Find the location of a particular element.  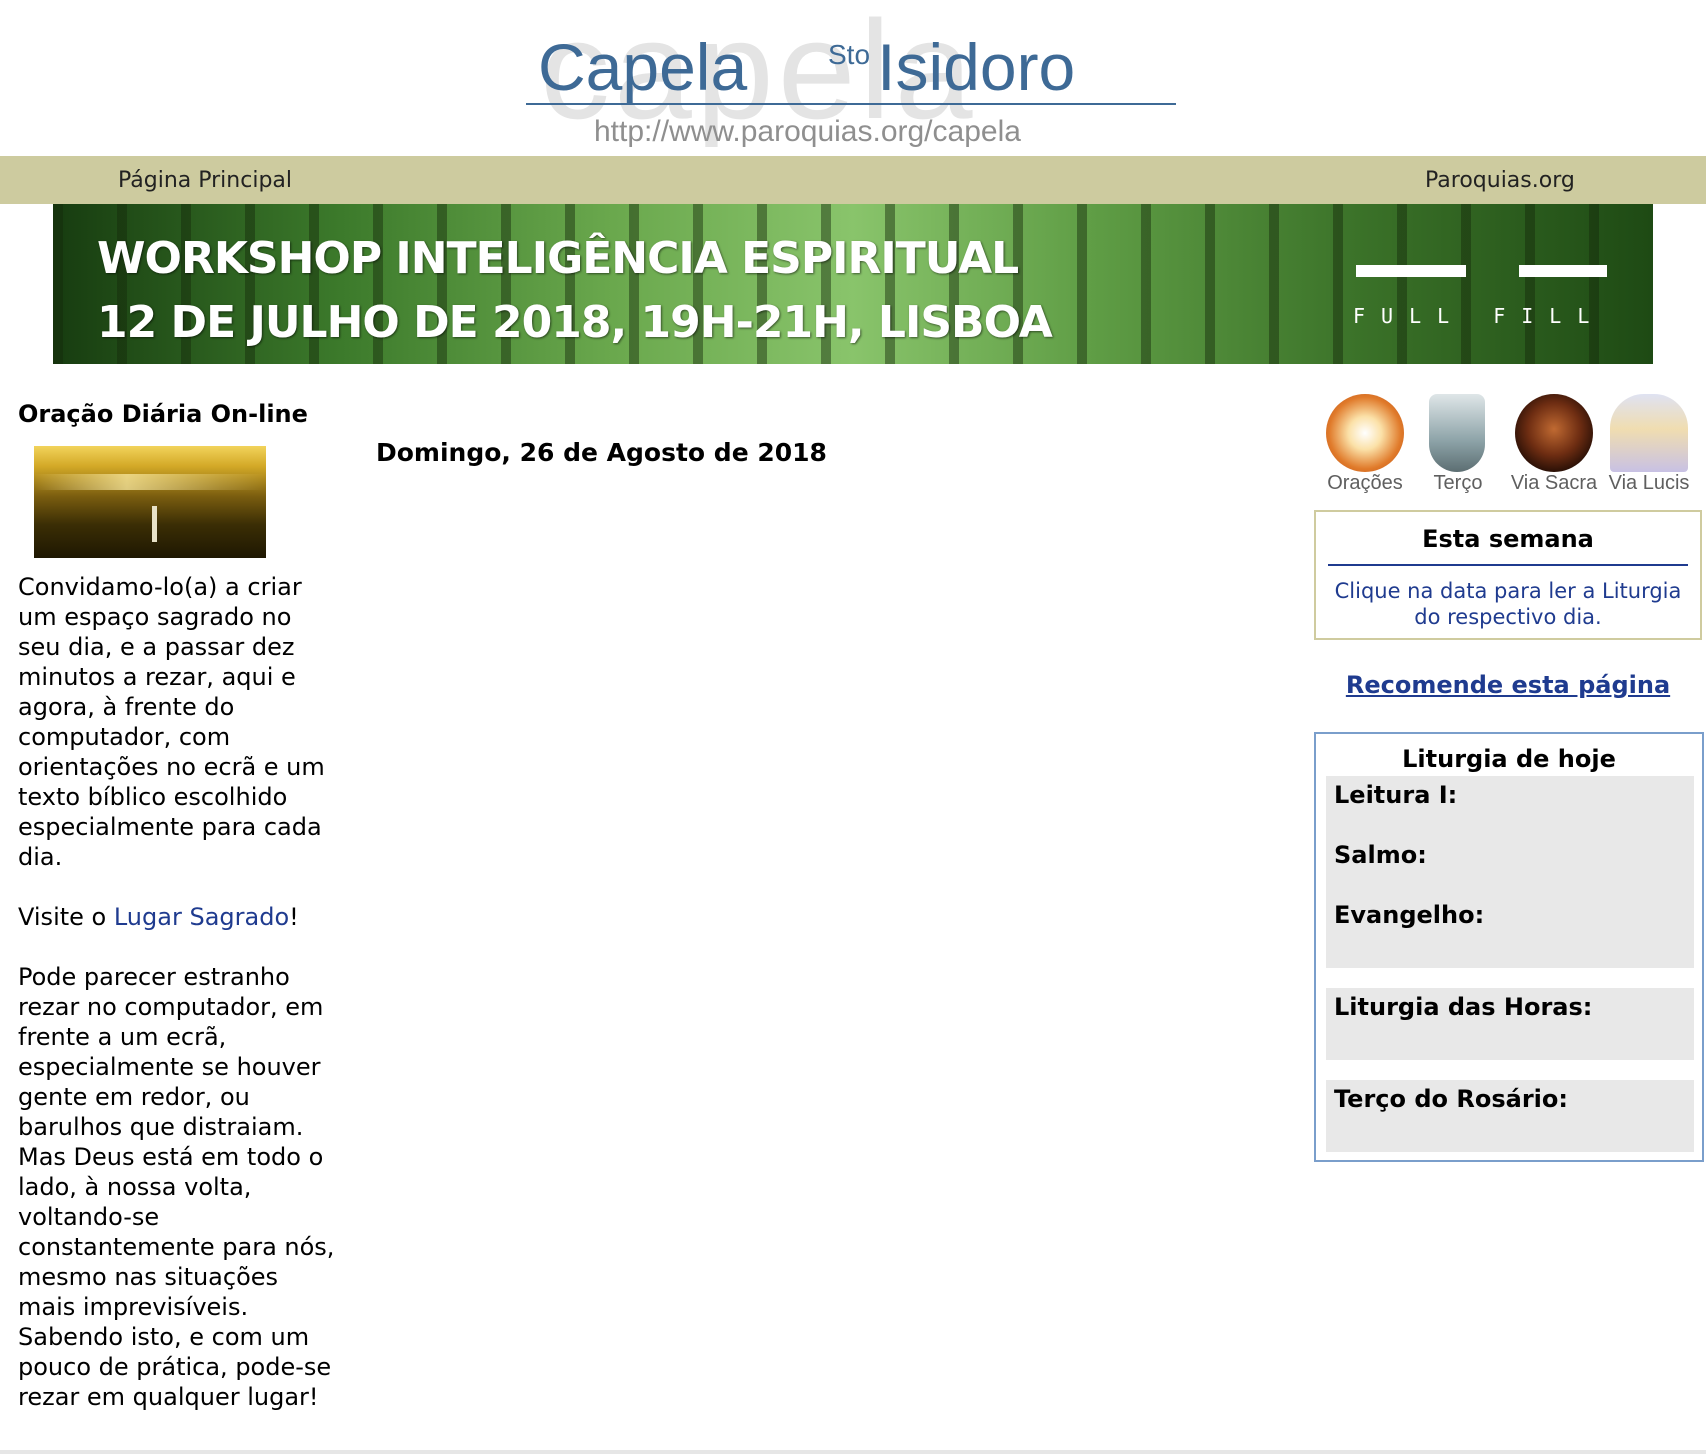

hours-block: Liturgia das Horas: is located at coordinates (1510, 1024).